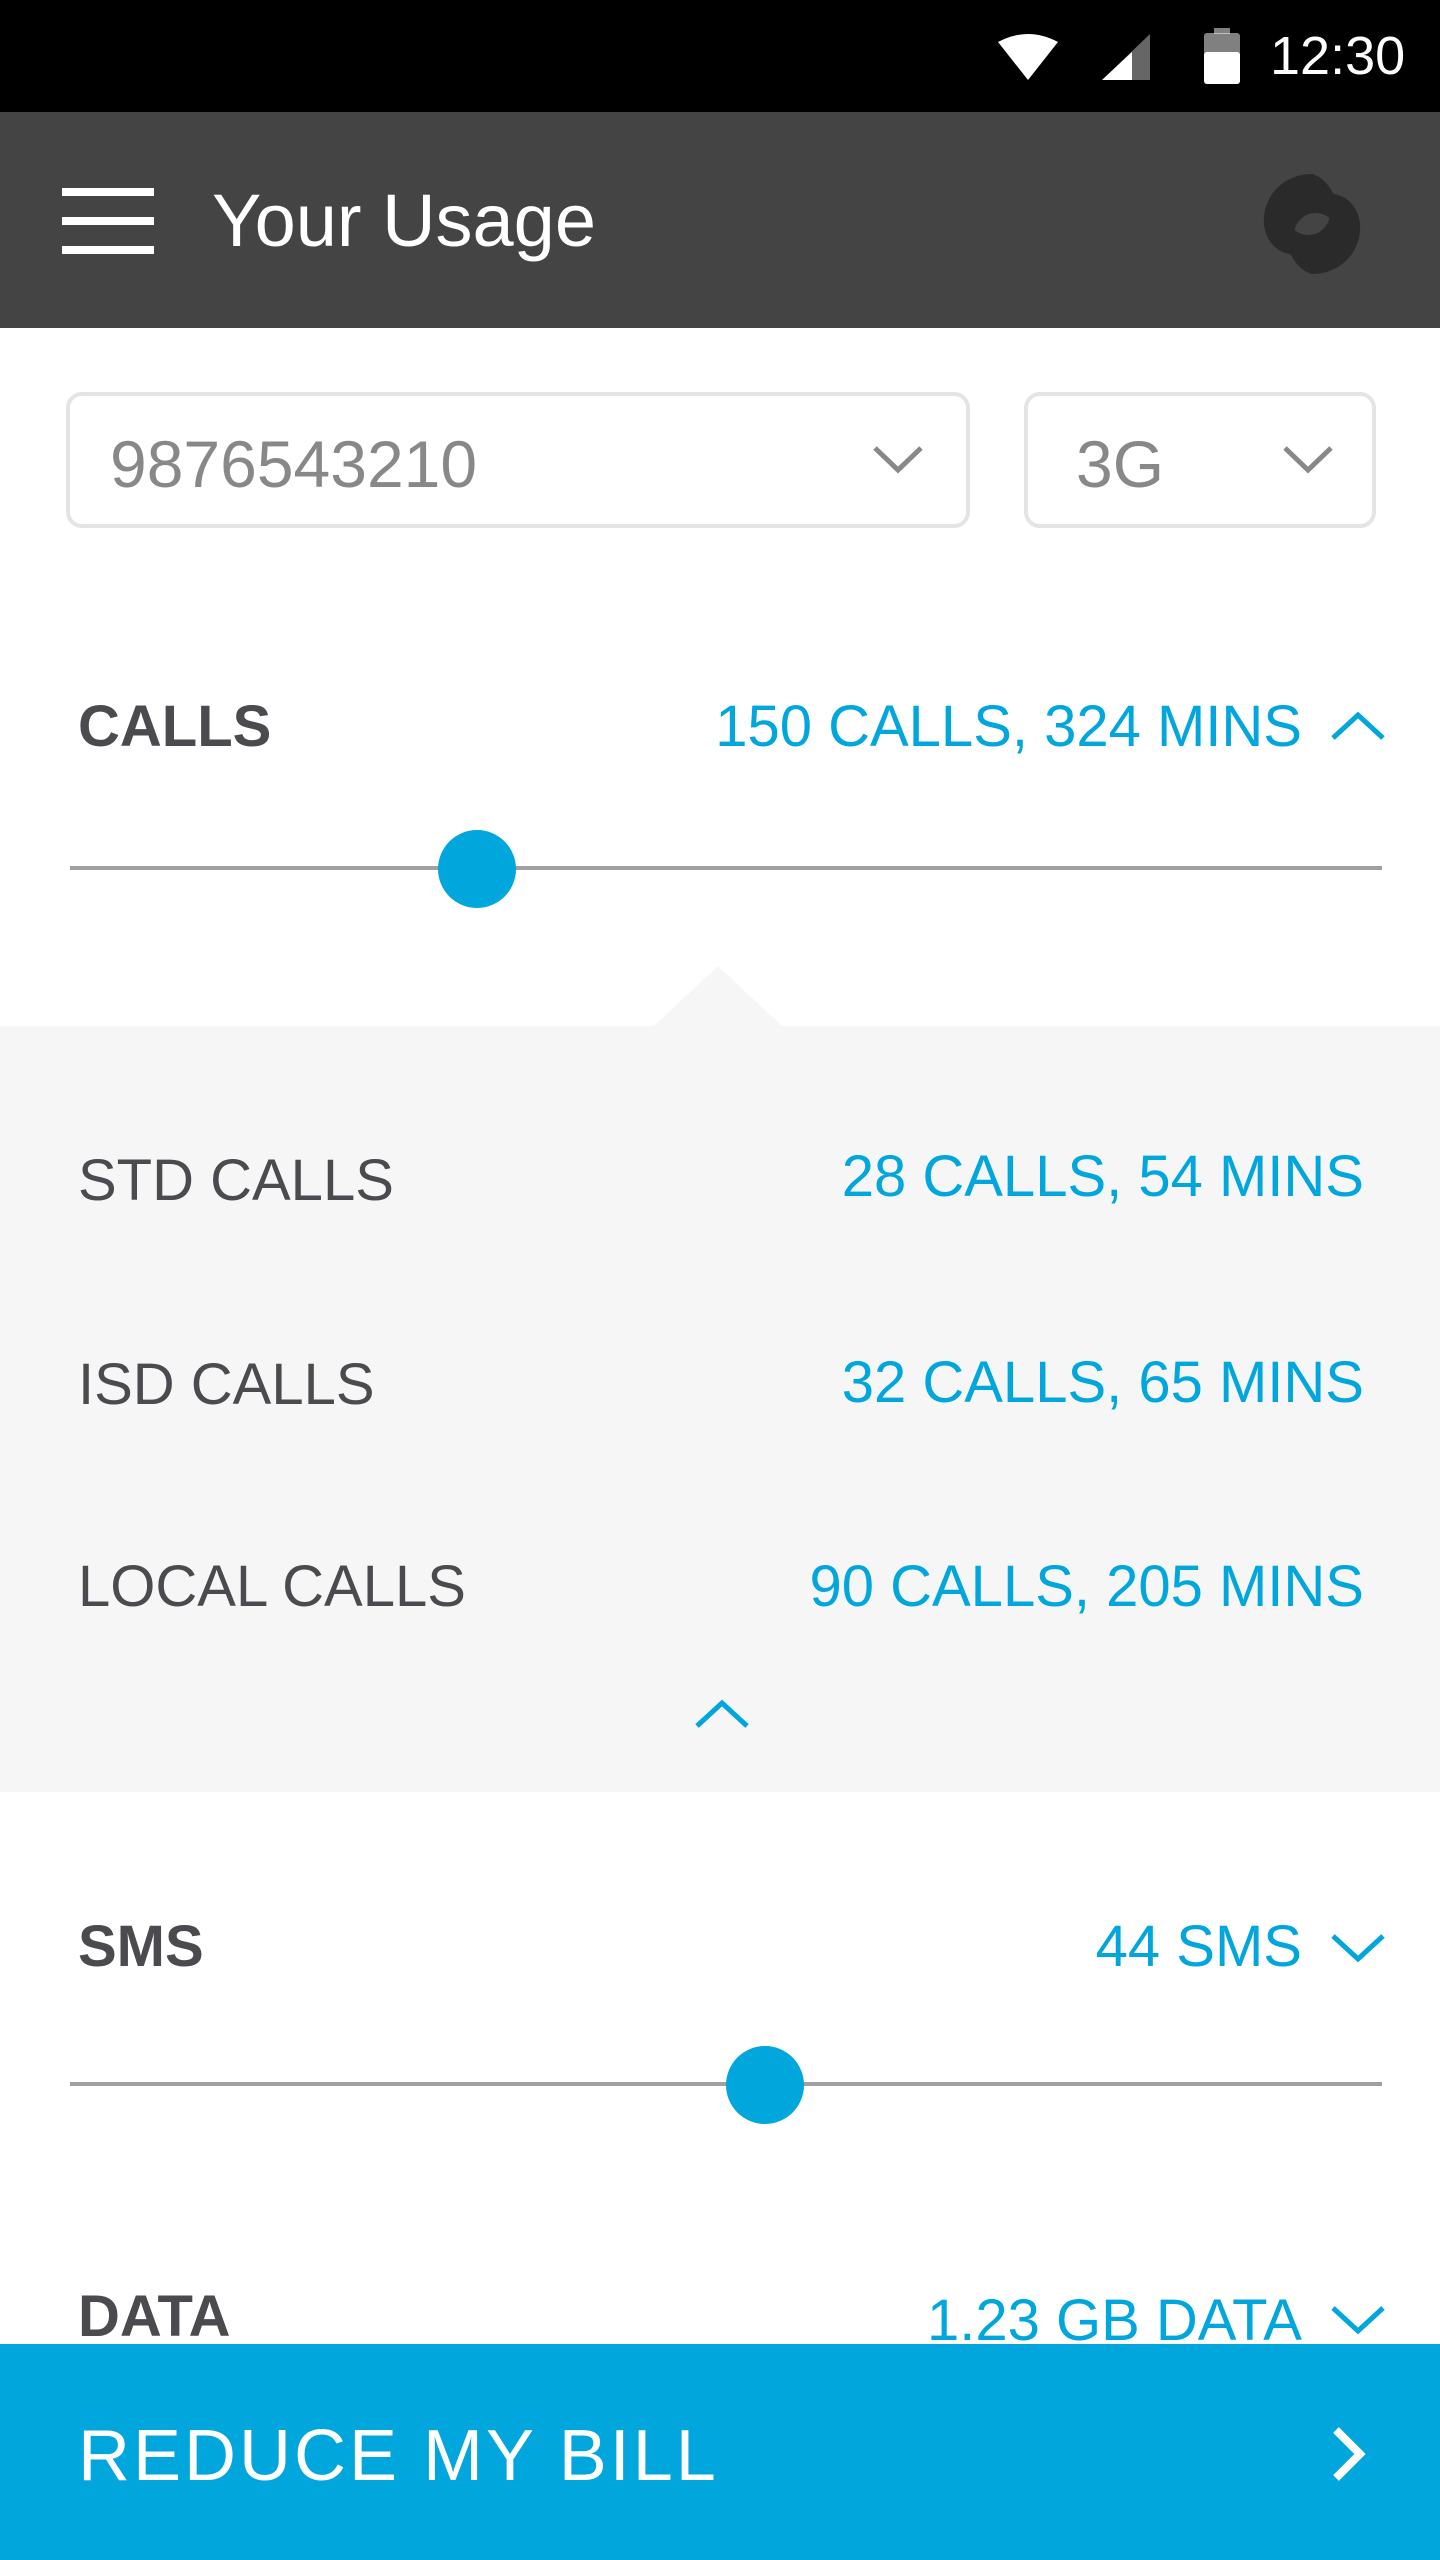 This screenshot has height=2560, width=1440. I want to click on reduce-bill-button: REDUCE MY BILL, so click(720, 2452).